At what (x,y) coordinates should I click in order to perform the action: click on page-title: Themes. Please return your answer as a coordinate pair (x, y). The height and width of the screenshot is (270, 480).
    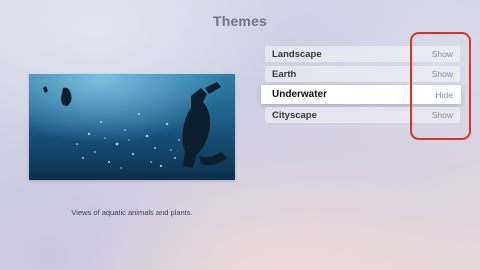
    Looking at the image, I should click on (240, 21).